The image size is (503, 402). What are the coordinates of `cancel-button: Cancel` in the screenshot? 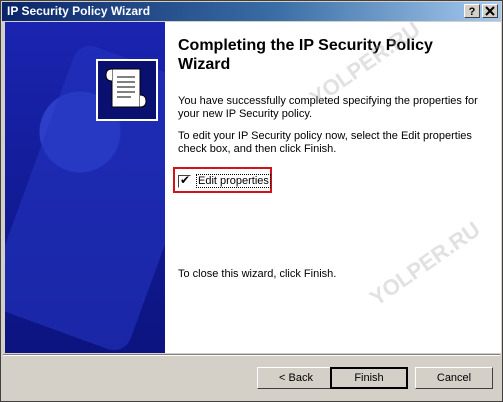 It's located at (454, 378).